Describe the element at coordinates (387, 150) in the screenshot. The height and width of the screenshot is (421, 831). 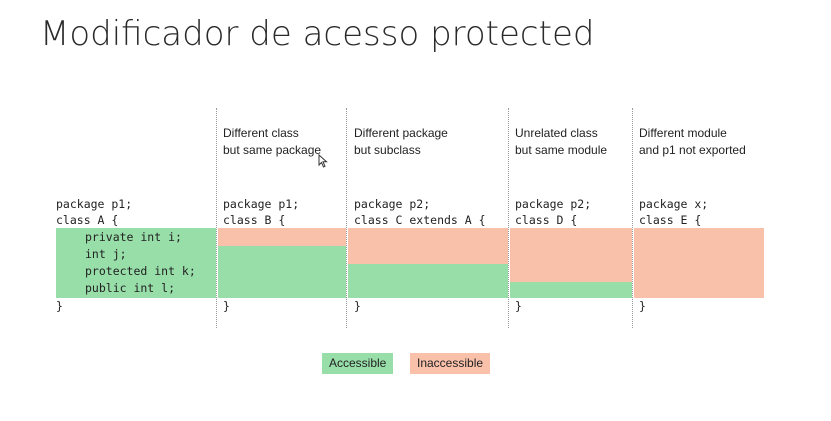
I see `header-line: but subclass` at that location.